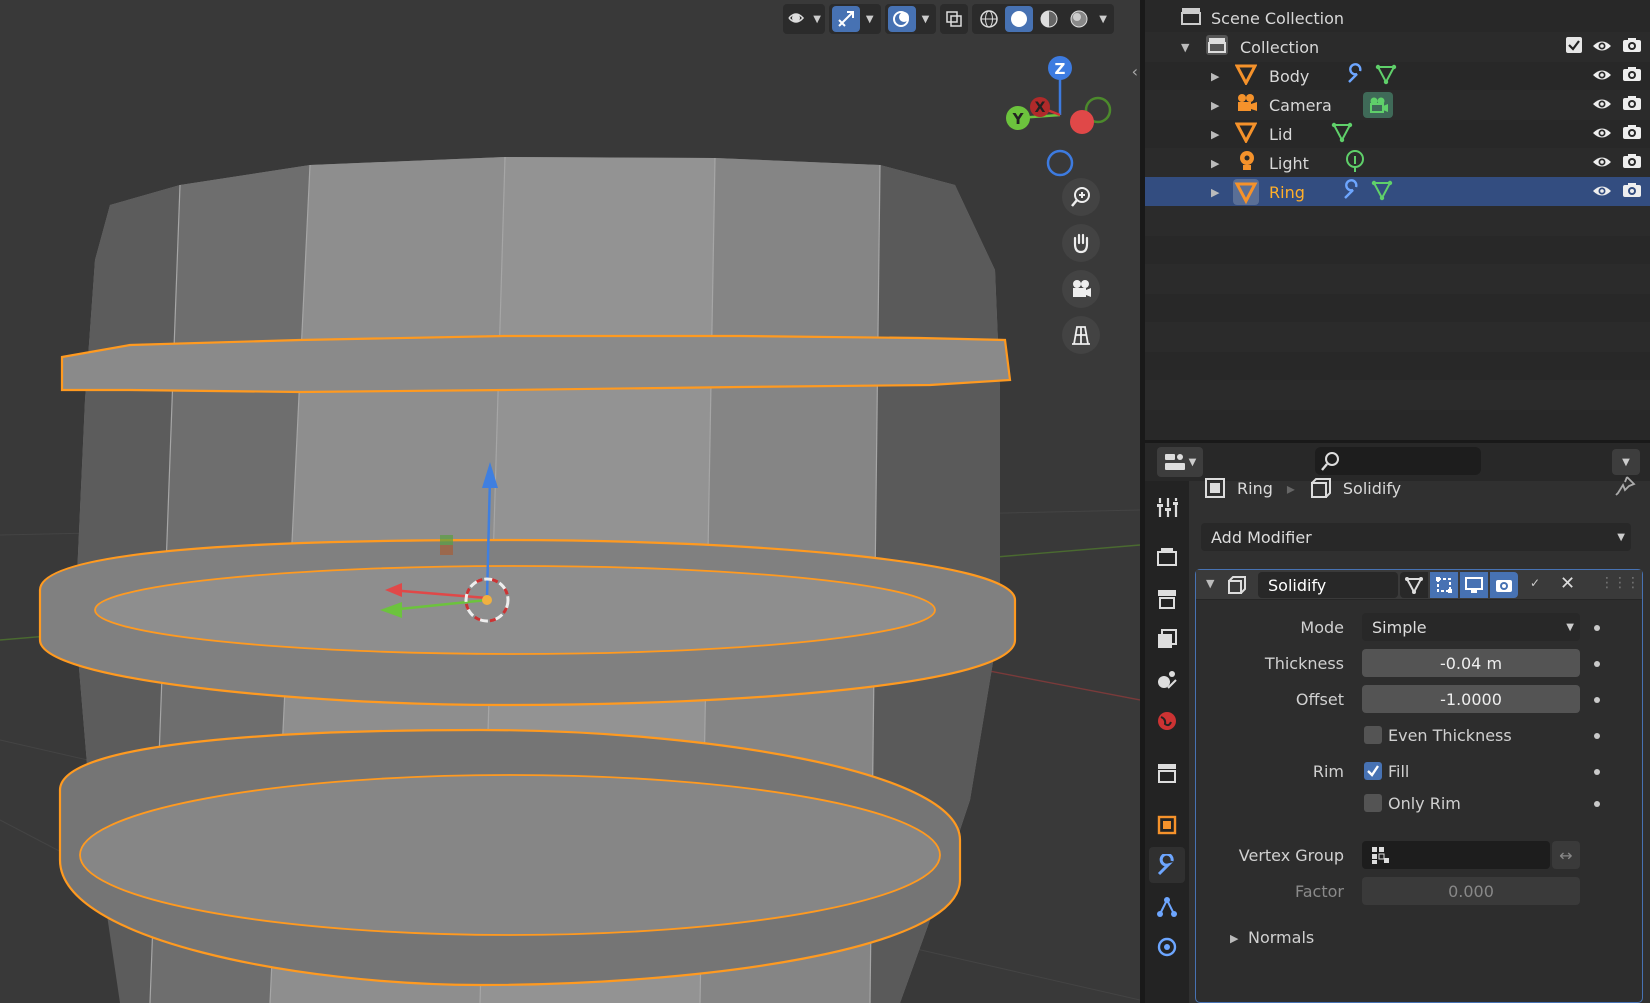  I want to click on thickness-field: -0.04 m, so click(1471, 663).